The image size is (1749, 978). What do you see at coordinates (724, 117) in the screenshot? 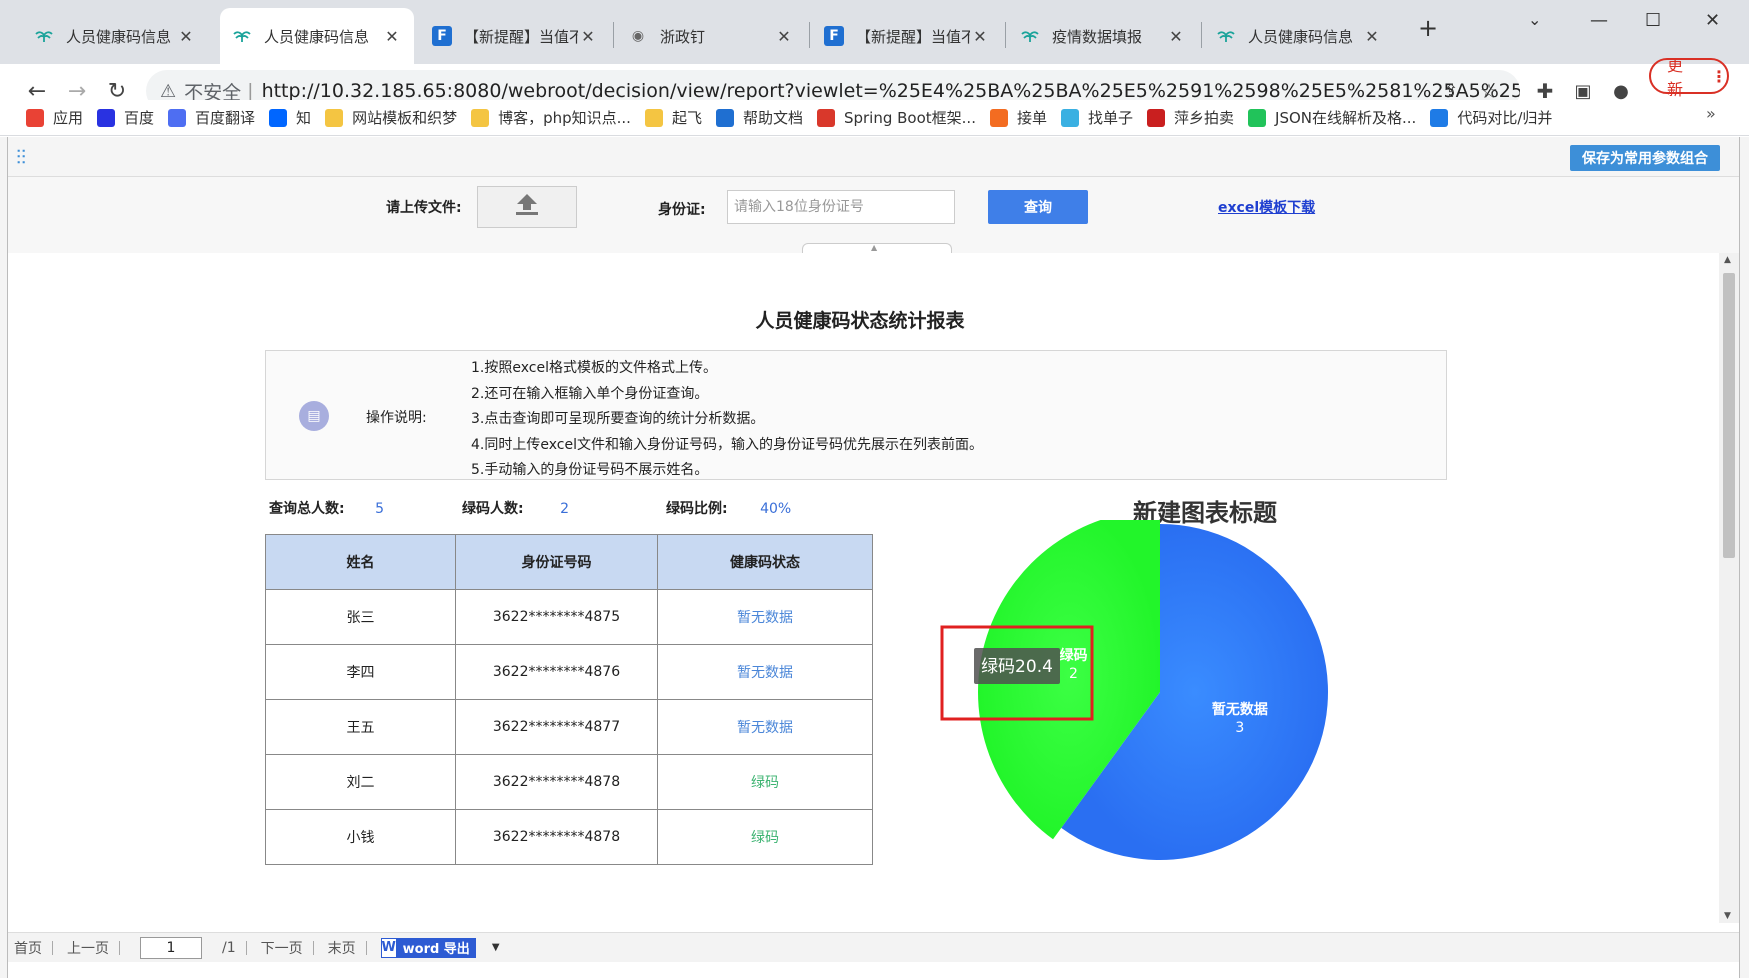
I see `fanruan-icon` at bounding box center [724, 117].